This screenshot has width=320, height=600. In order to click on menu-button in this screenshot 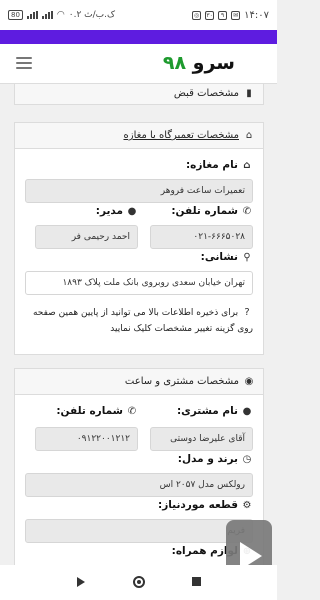, I will do `click(24, 63)`.